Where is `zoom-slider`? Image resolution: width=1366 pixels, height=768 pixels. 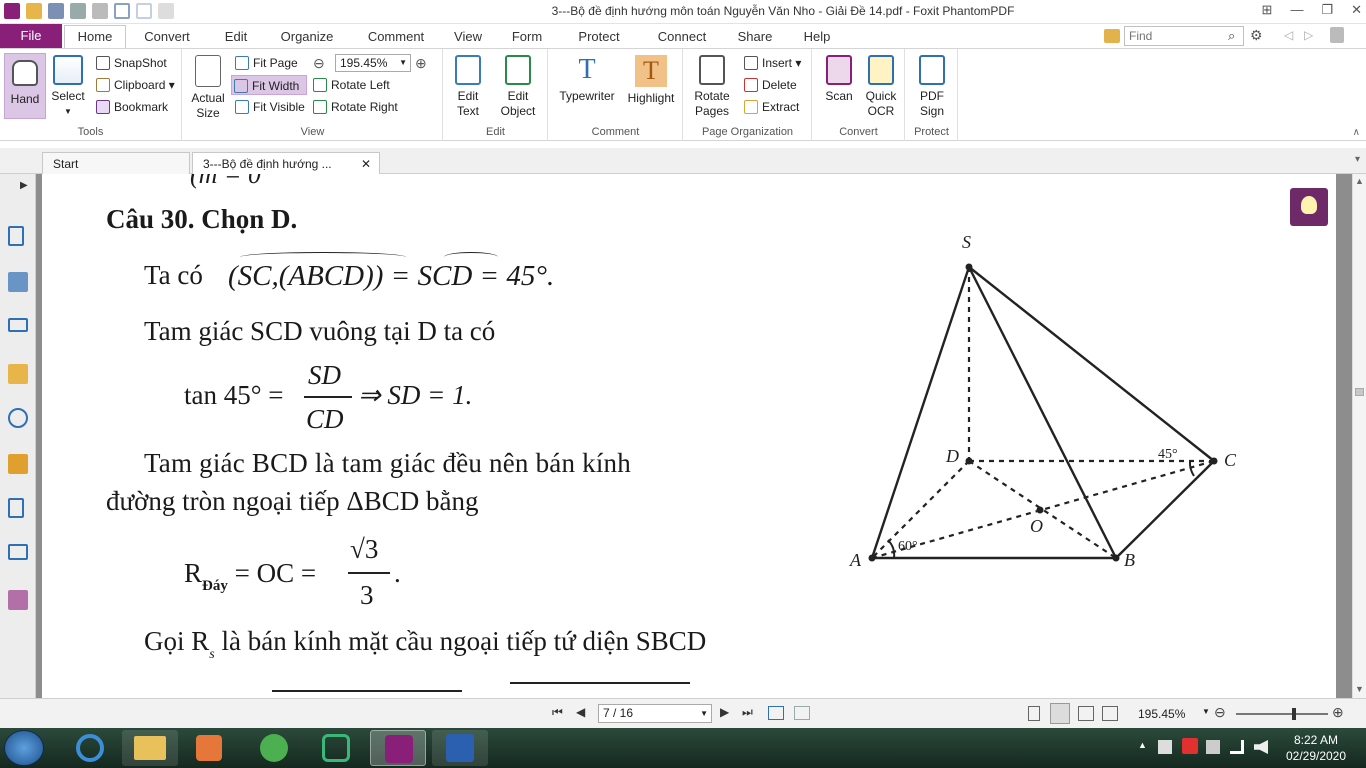 zoom-slider is located at coordinates (1282, 714).